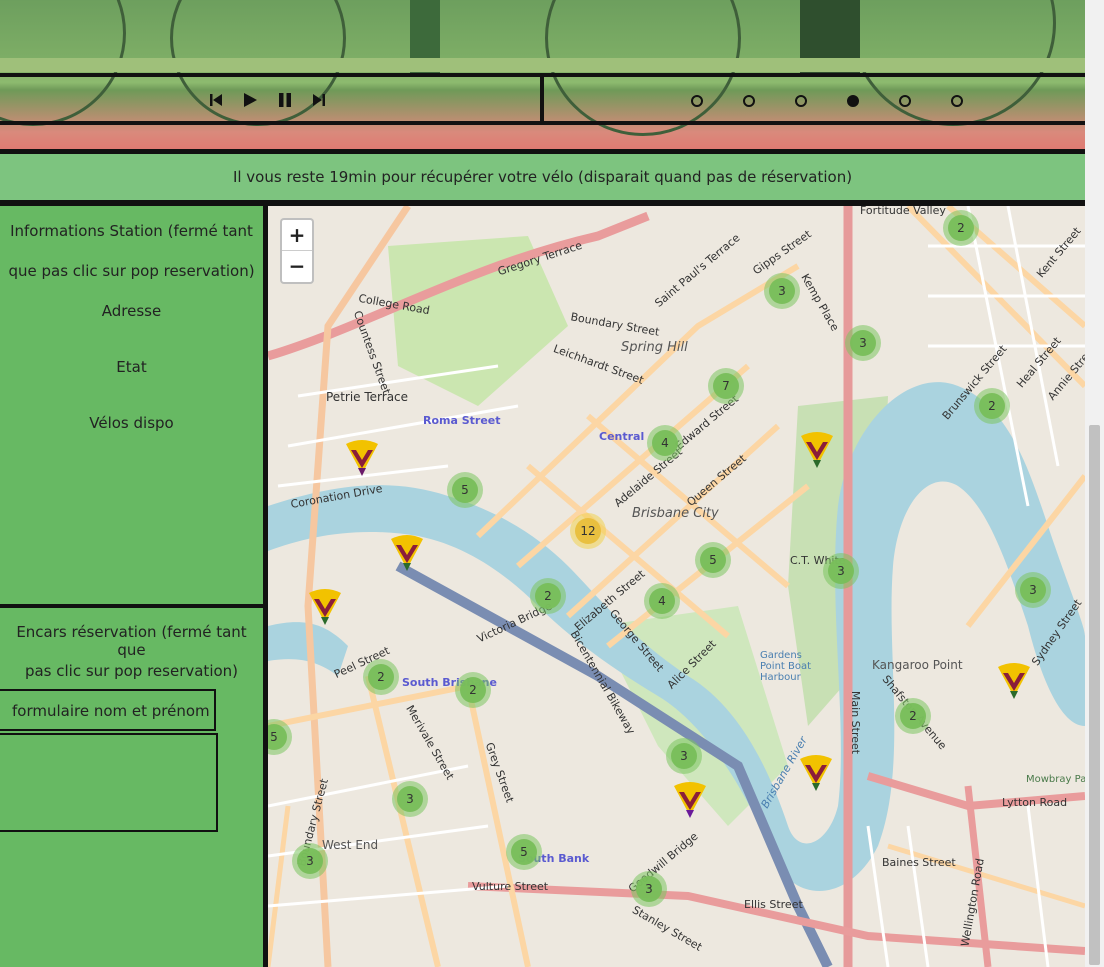 This screenshot has width=1104, height=967. Describe the element at coordinates (131, 641) in the screenshot. I see `reservation-panel-title-line1: Encars réservation (fermé tant que` at that location.